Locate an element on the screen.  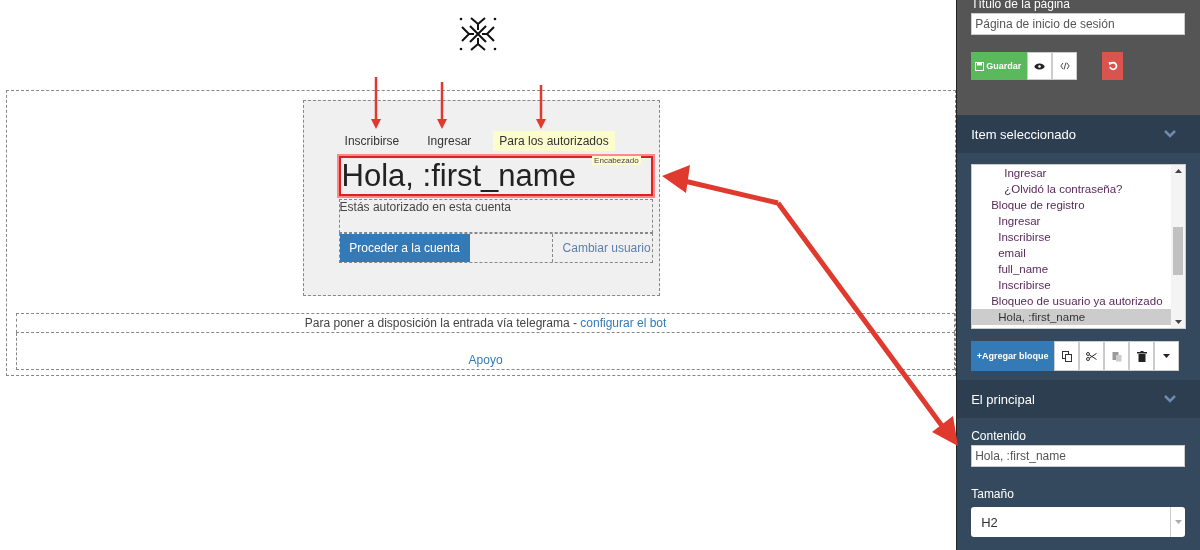
tab: Inscribirse is located at coordinates (372, 141).